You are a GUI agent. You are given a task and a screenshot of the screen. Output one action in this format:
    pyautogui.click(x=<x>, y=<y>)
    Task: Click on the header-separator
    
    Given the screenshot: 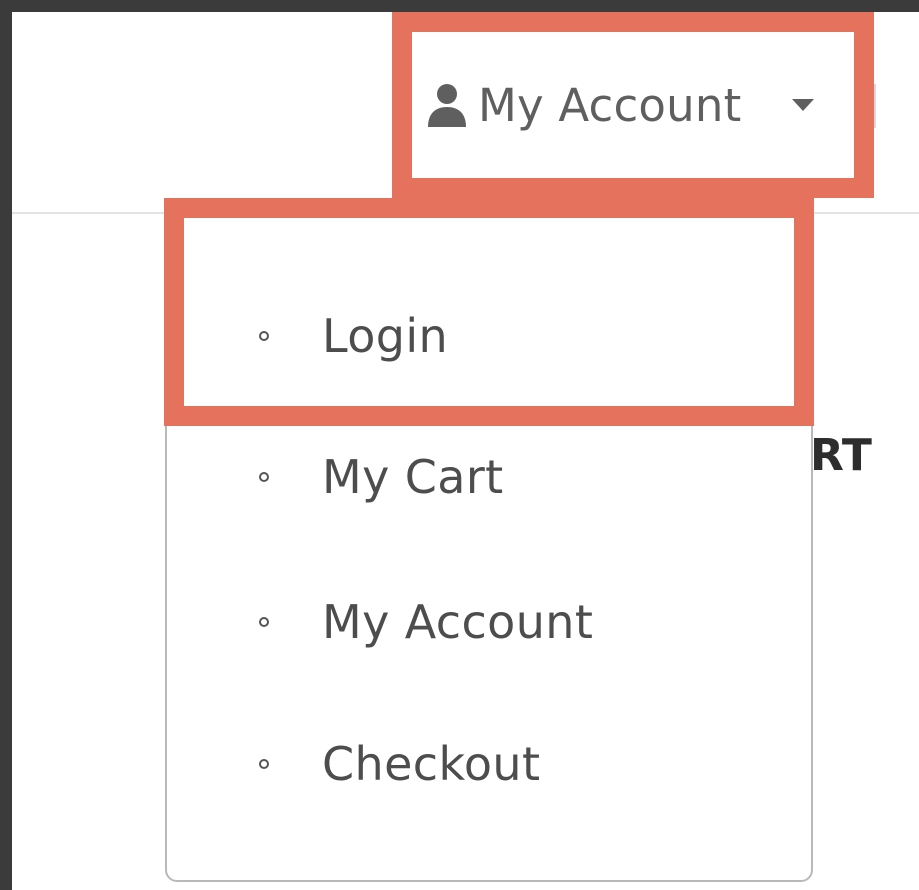 What is the action you would take?
    pyautogui.click(x=875, y=106)
    